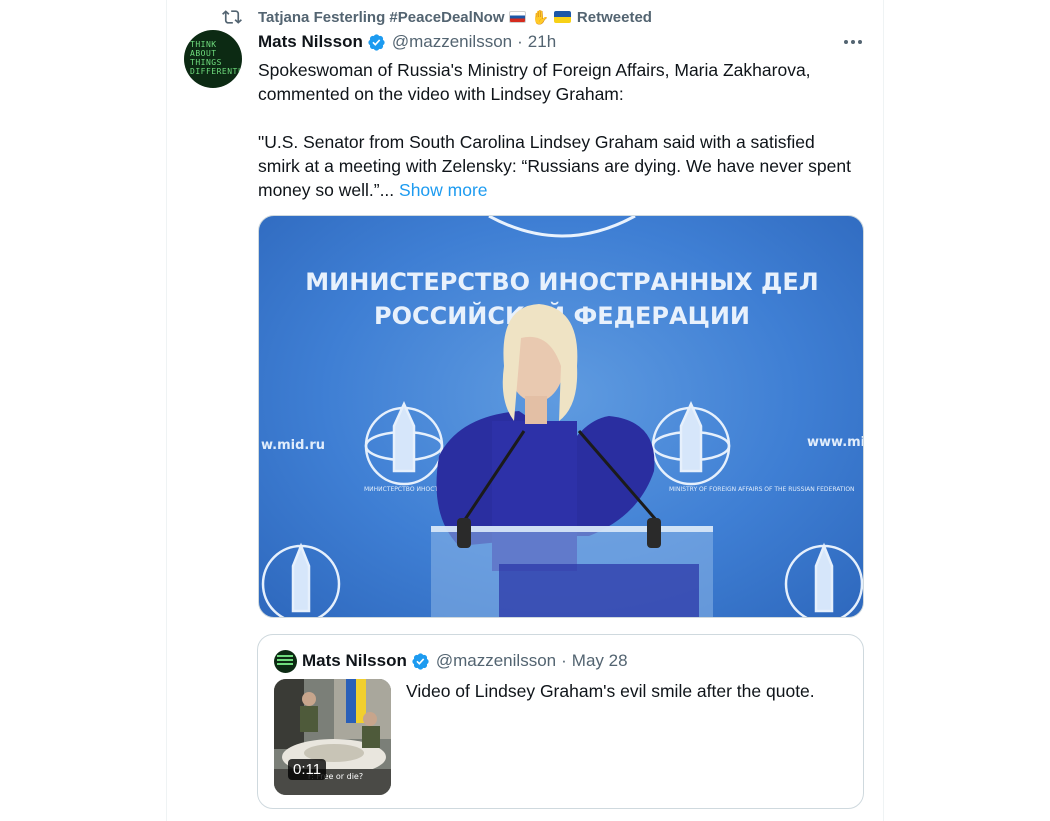 The width and height of the screenshot is (1050, 821). Describe the element at coordinates (404, 443) in the screenshot. I see `mid-logo-left` at that location.